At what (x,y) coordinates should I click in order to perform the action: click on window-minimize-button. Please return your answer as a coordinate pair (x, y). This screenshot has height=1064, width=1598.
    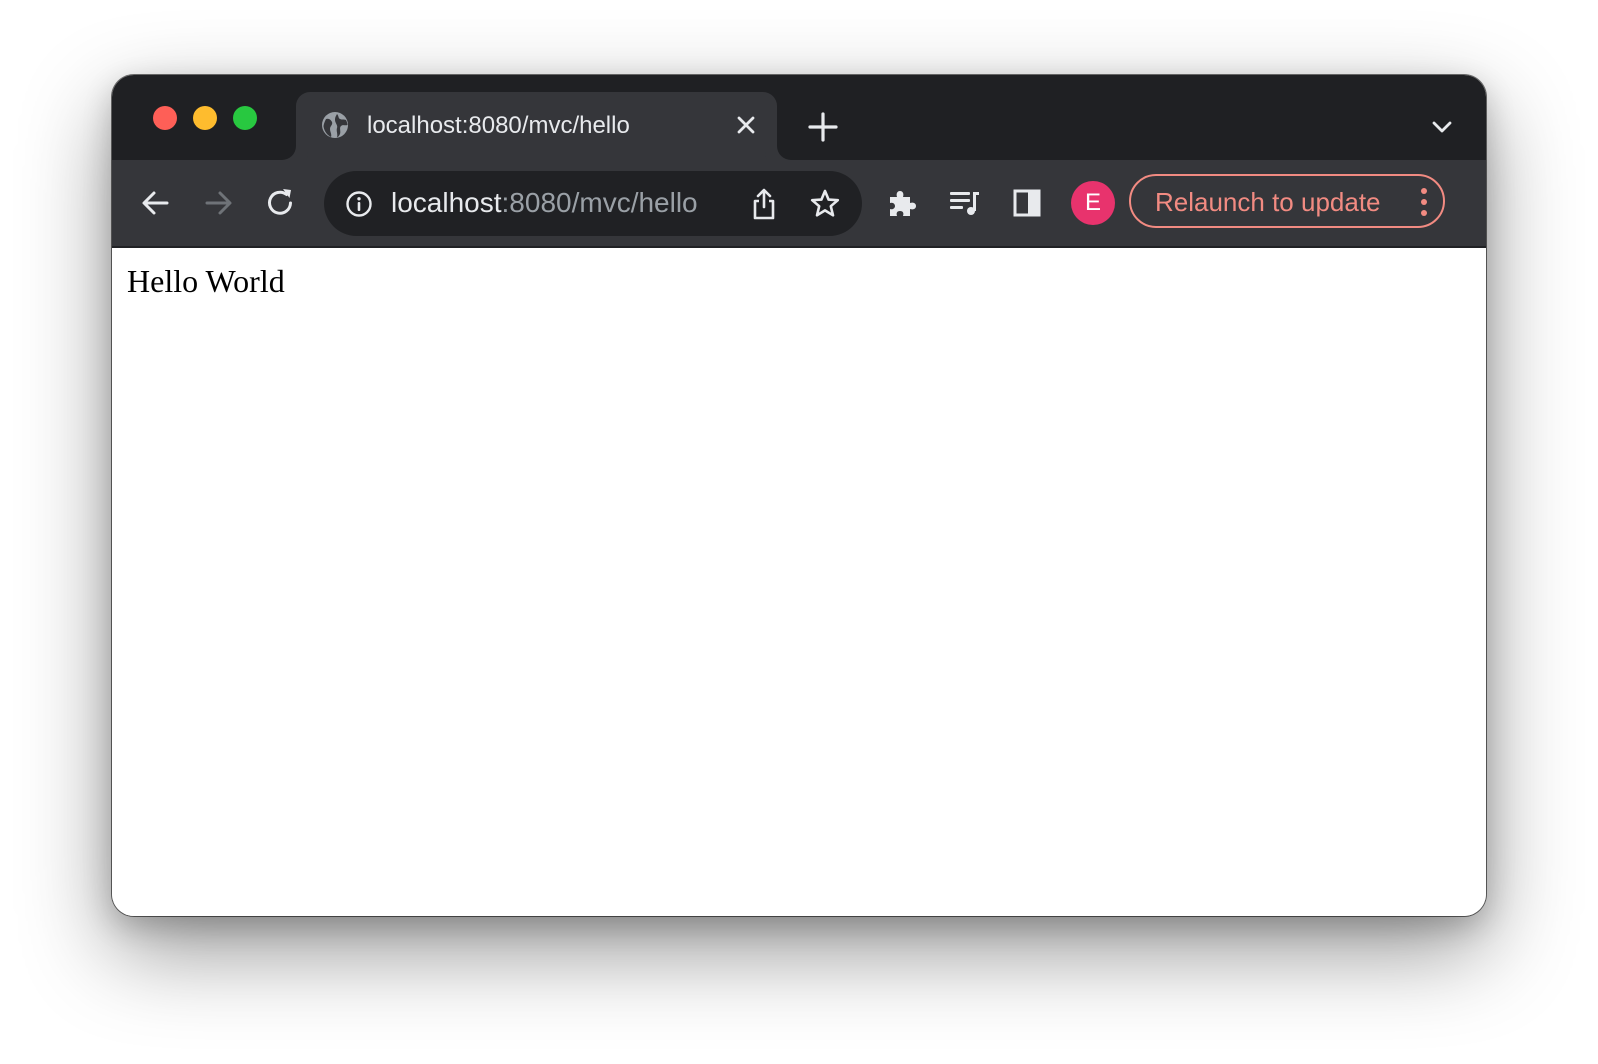
    Looking at the image, I should click on (205, 118).